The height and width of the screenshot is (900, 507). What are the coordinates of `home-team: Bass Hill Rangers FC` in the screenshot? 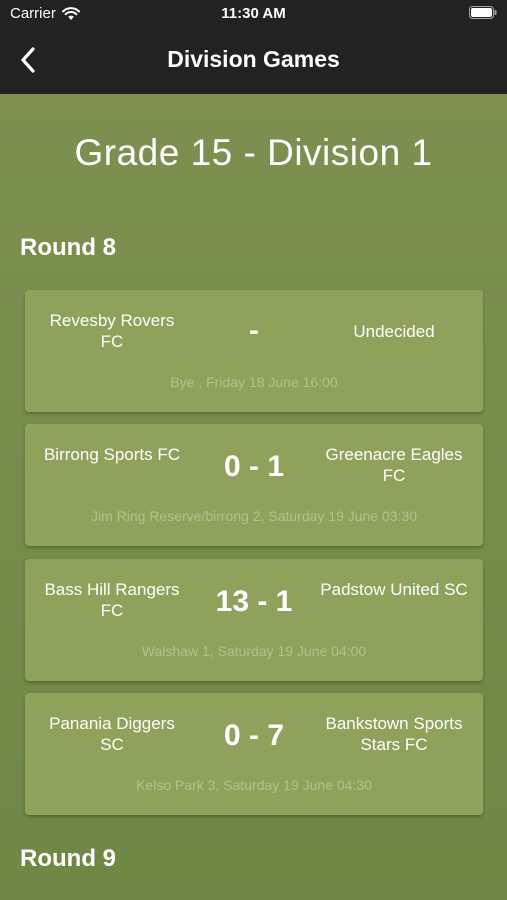 It's located at (112, 600).